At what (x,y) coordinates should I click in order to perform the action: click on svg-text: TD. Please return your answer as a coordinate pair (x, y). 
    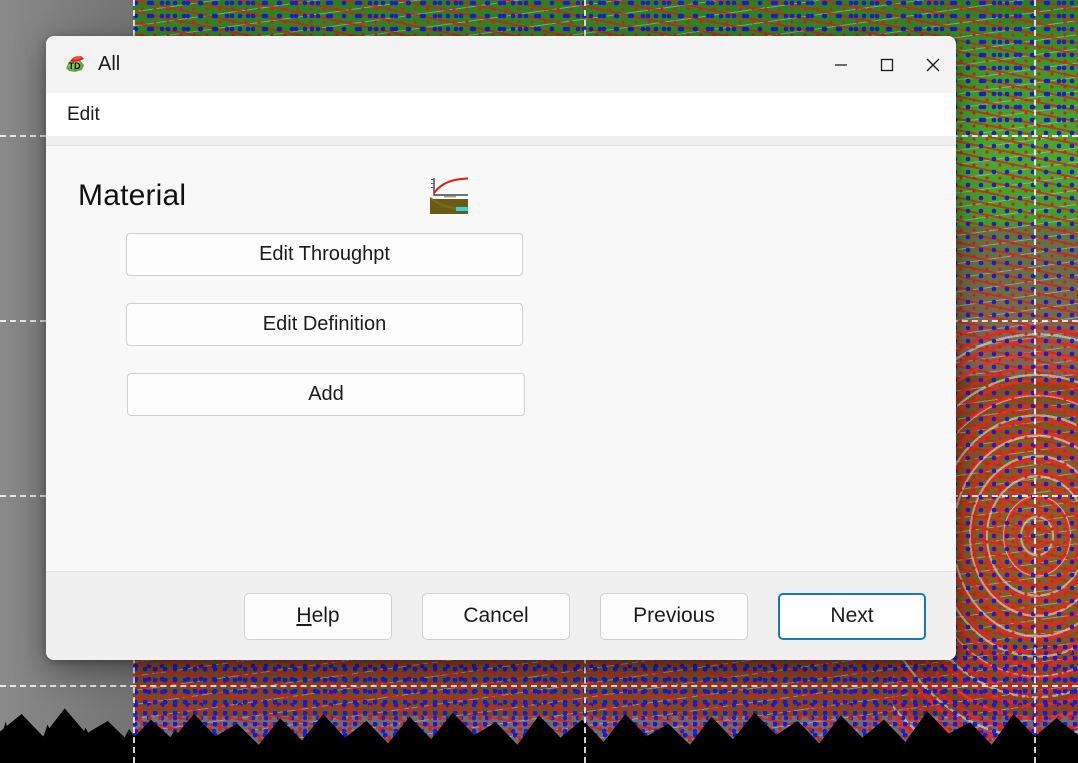
    Looking at the image, I should click on (75, 66).